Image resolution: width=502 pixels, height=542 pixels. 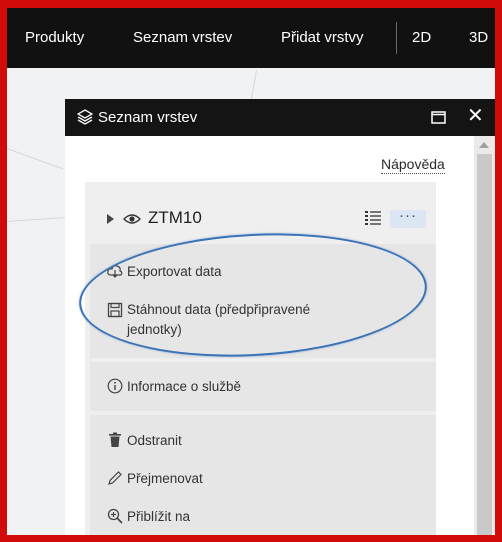 I want to click on nav-3d: 3D, so click(x=478, y=37).